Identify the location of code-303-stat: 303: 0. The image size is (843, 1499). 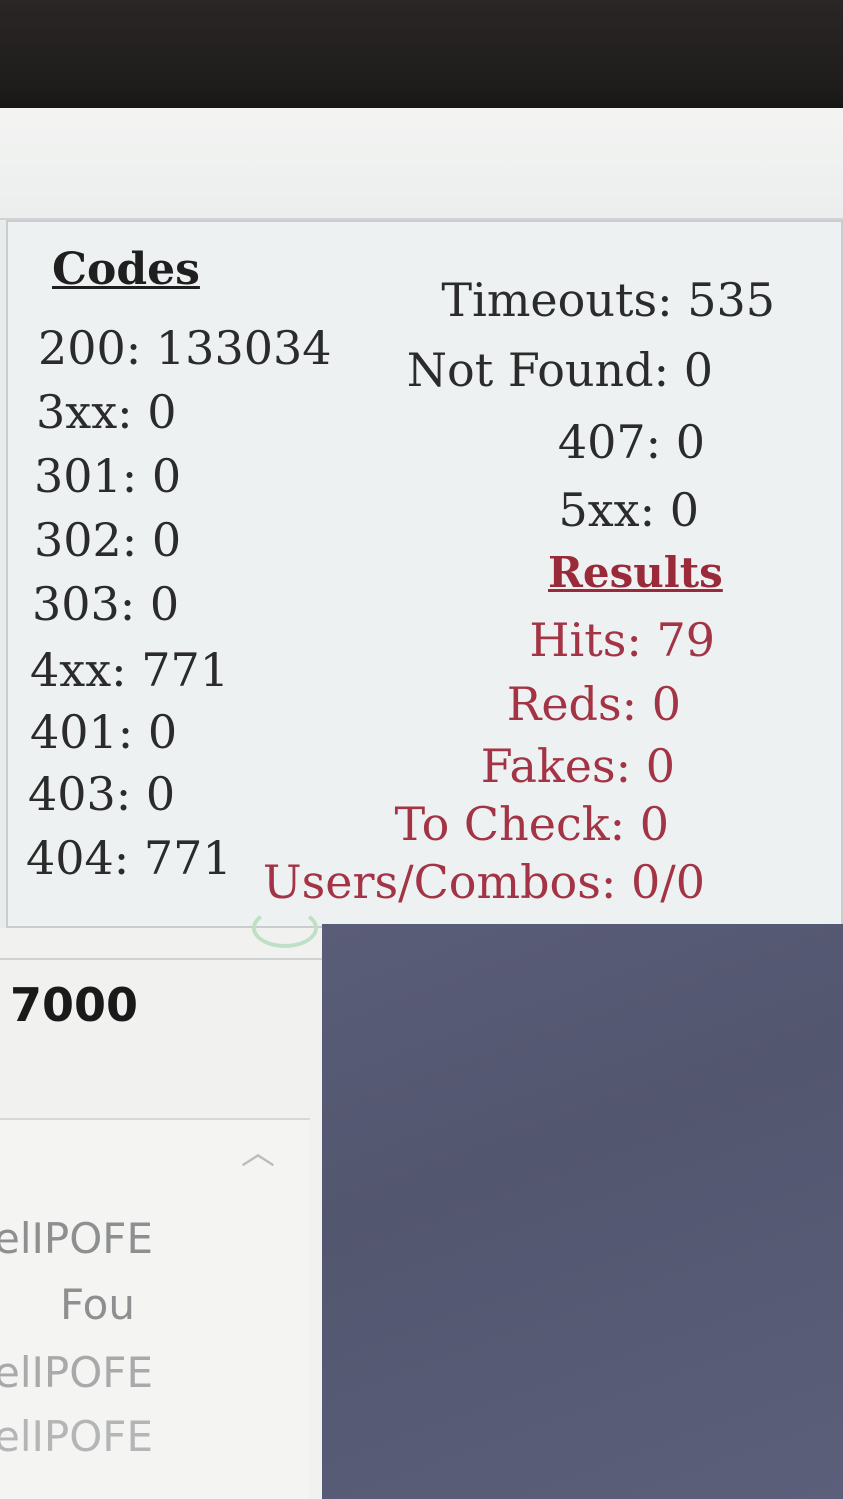
(106, 604).